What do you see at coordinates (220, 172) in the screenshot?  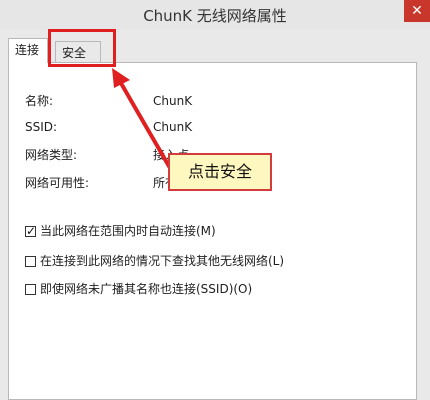 I see `annotation-callout: 点击安全` at bounding box center [220, 172].